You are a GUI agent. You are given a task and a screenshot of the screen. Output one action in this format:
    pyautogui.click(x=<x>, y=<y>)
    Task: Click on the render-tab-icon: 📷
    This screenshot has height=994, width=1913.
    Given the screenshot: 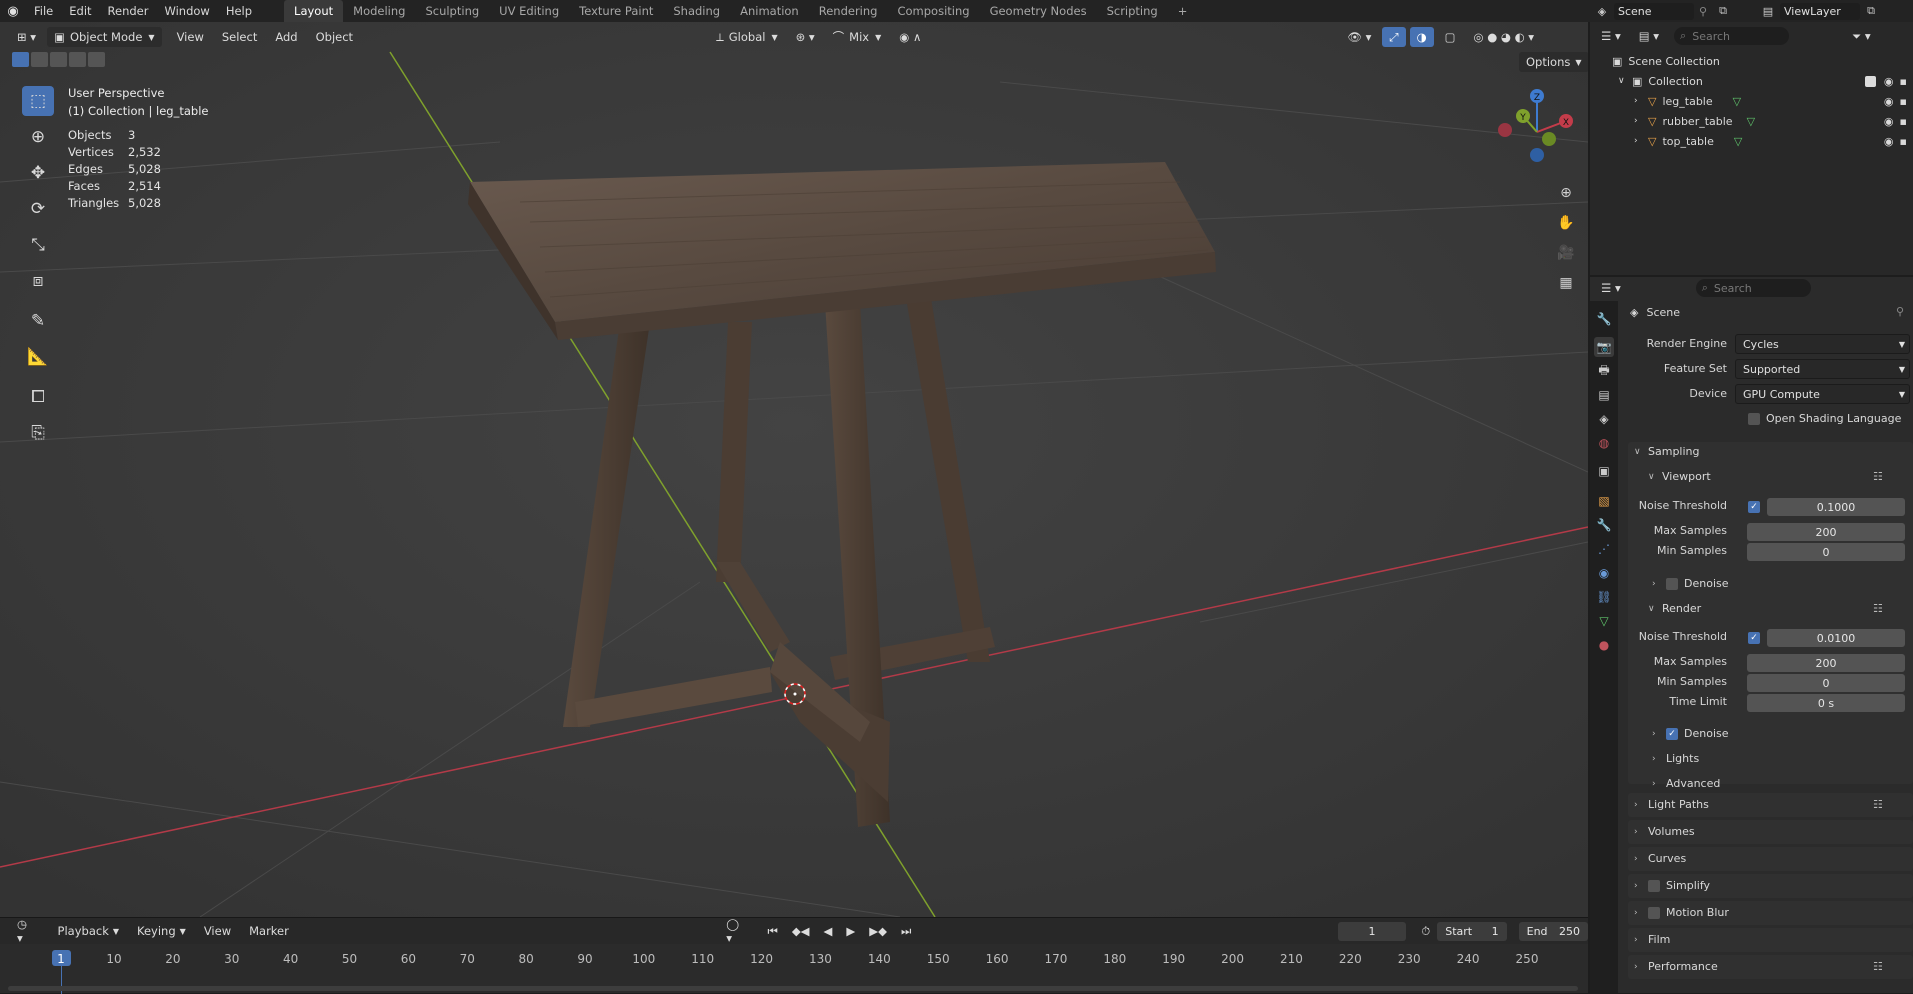 What is the action you would take?
    pyautogui.click(x=1604, y=347)
    